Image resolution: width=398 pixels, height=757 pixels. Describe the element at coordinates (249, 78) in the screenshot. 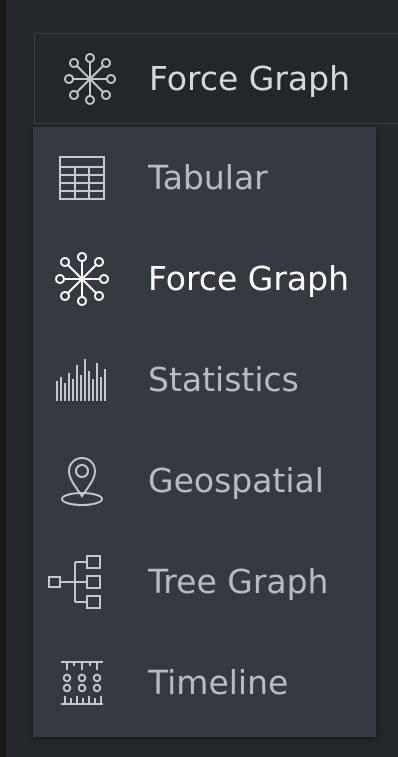

I see `selector-label: Force Graph` at that location.